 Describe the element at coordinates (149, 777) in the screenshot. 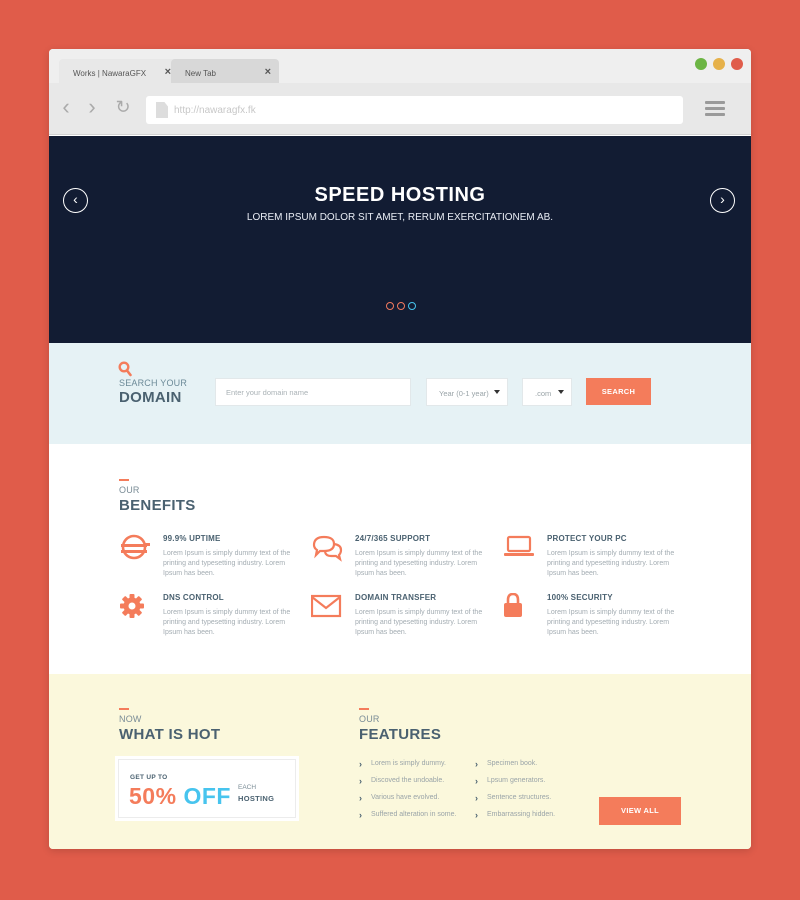

I see `promo-get-text: GET UP TO` at that location.